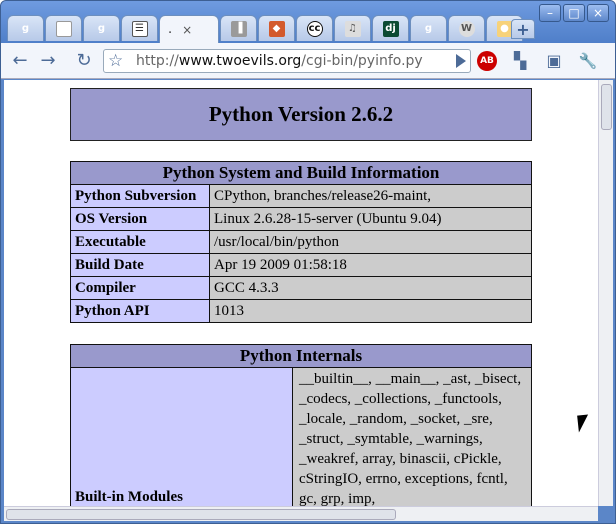 Image resolution: width=616 pixels, height=524 pixels. I want to click on tab-9: ♫, so click(352, 28).